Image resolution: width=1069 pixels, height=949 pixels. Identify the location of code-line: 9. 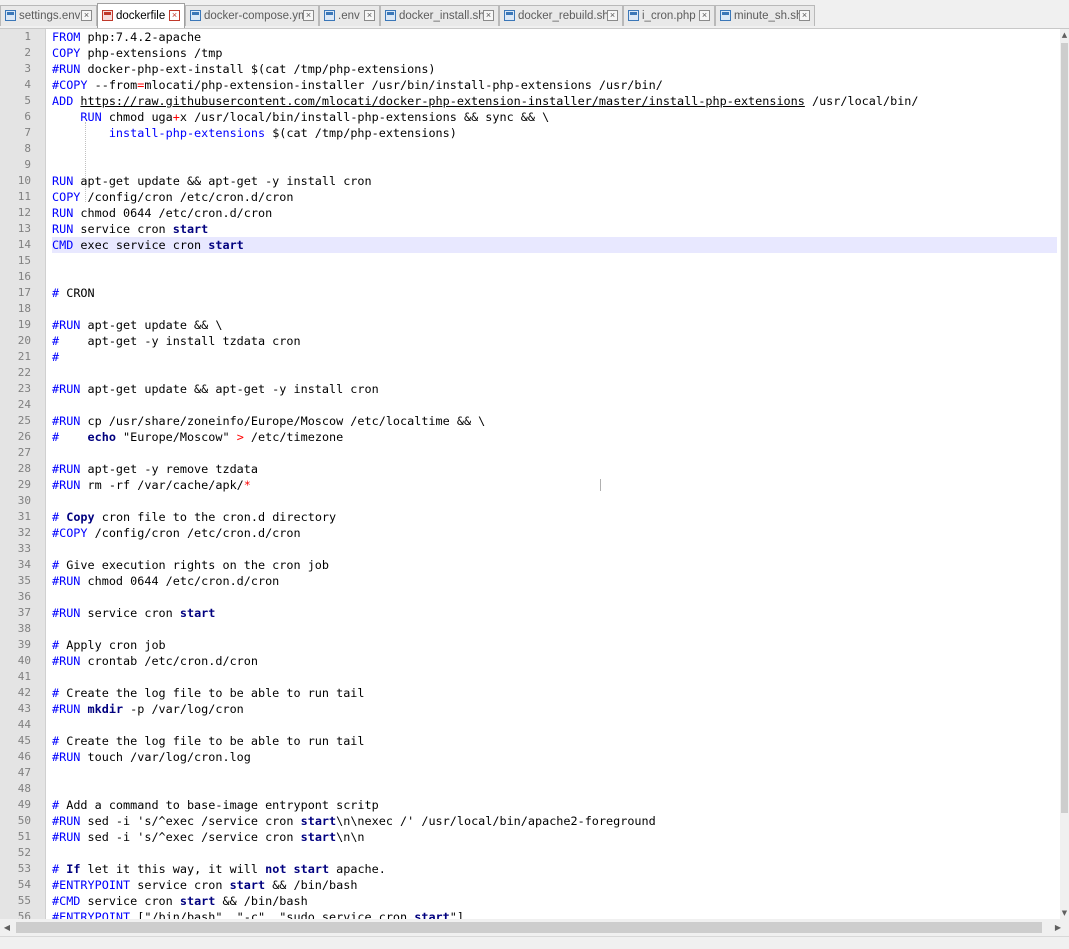
(540, 165).